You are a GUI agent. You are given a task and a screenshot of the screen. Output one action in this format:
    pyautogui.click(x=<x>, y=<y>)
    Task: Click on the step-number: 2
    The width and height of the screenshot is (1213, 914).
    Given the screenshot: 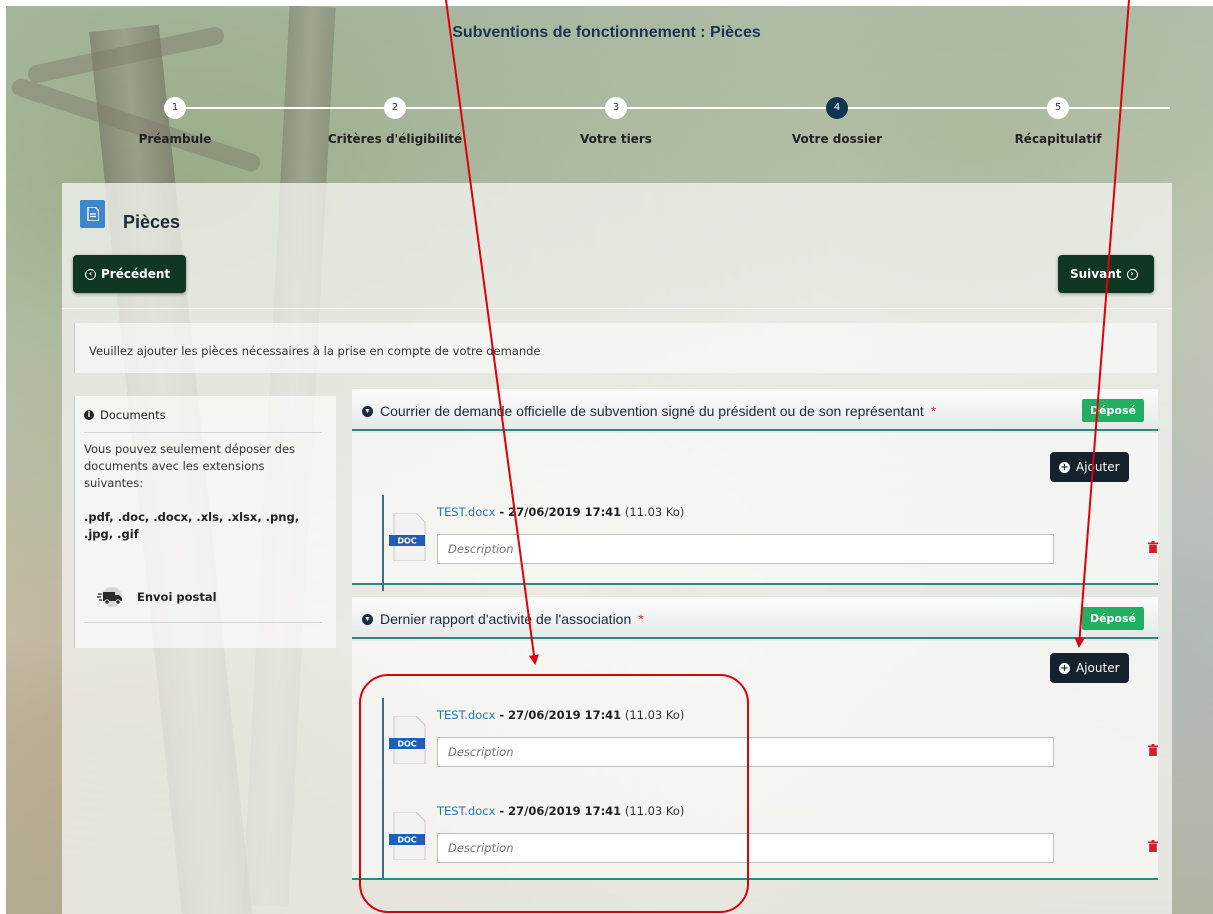 What is the action you would take?
    pyautogui.click(x=395, y=108)
    